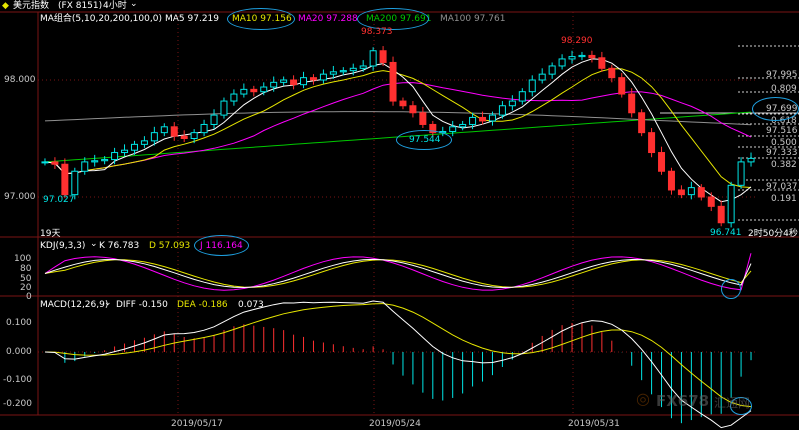  I want to click on period-selector: 4小时, so click(115, 6).